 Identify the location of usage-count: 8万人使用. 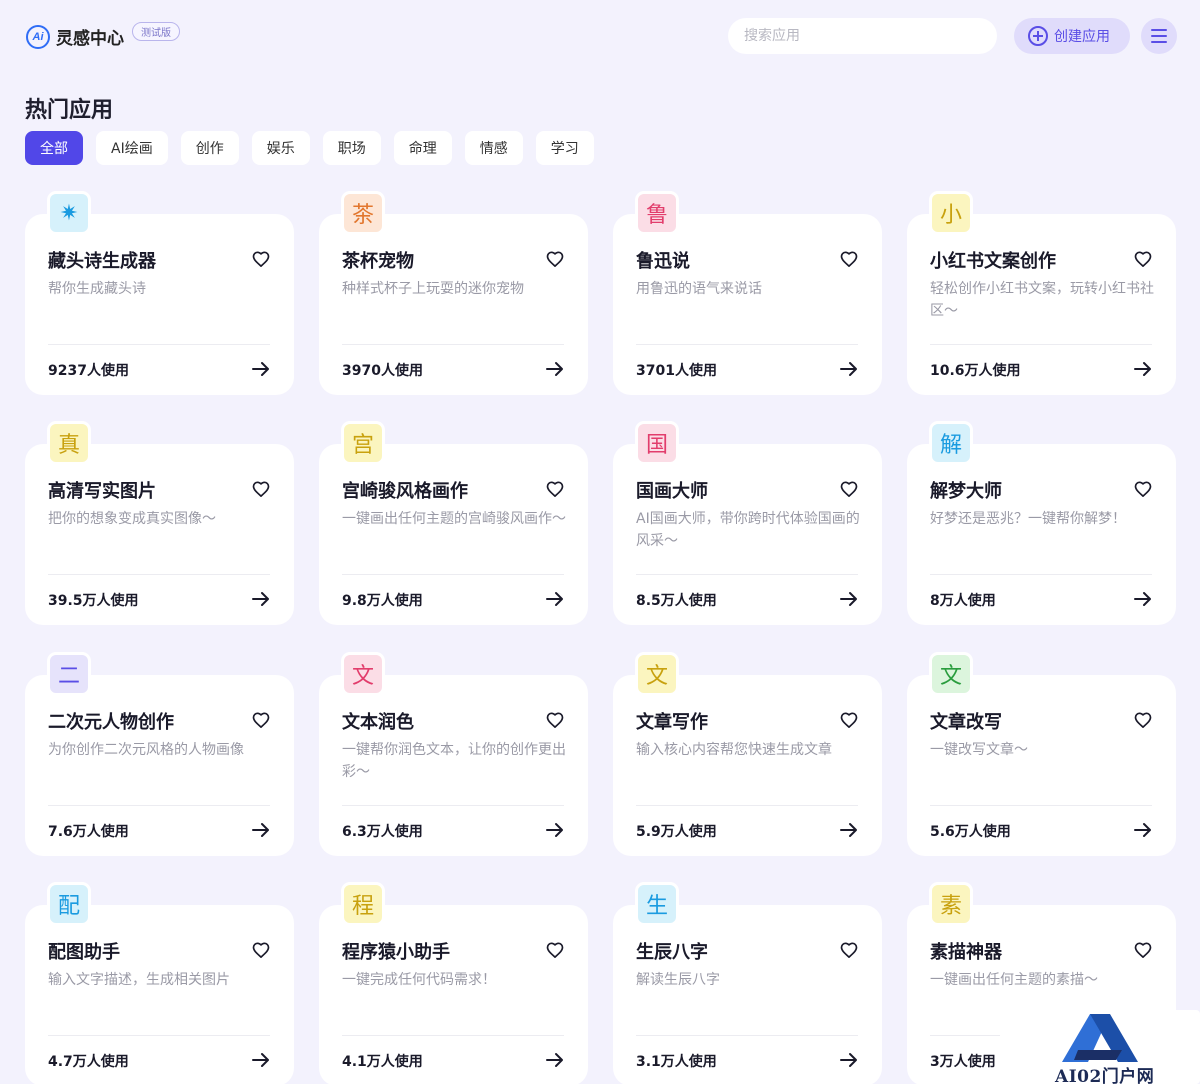
(963, 601).